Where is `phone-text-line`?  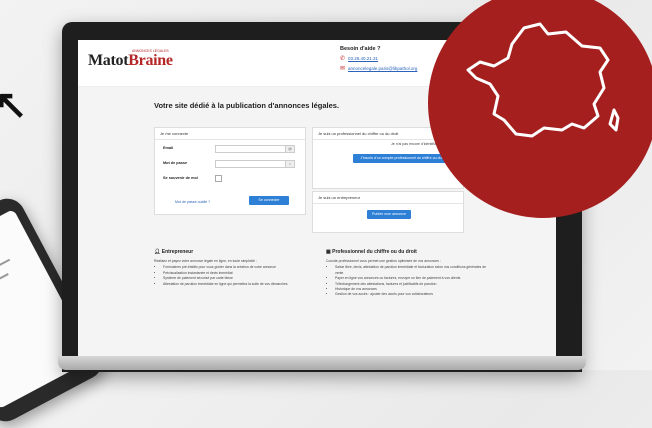 phone-text-line is located at coordinates (4, 288).